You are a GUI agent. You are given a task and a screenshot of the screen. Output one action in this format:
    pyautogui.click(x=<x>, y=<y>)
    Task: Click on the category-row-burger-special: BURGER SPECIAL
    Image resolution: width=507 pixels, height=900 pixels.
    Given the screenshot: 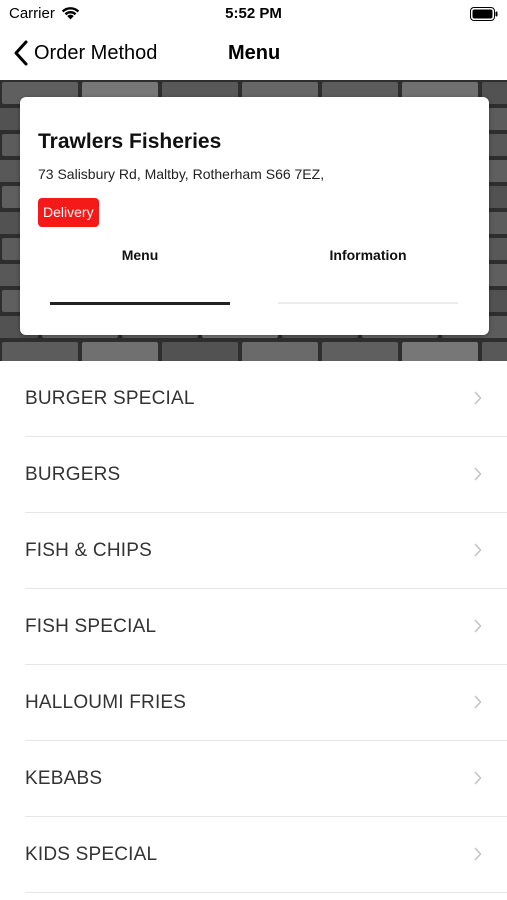 What is the action you would take?
    pyautogui.click(x=266, y=399)
    